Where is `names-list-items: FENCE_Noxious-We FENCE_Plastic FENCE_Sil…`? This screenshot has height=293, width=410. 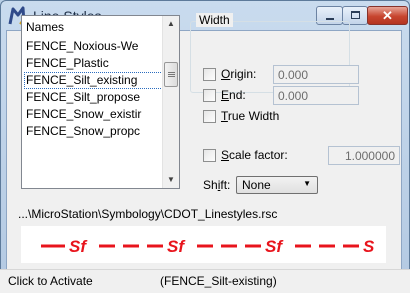
names-list-items: FENCE_Noxious-We FENCE_Plastic FENCE_Sil… is located at coordinates (93, 89).